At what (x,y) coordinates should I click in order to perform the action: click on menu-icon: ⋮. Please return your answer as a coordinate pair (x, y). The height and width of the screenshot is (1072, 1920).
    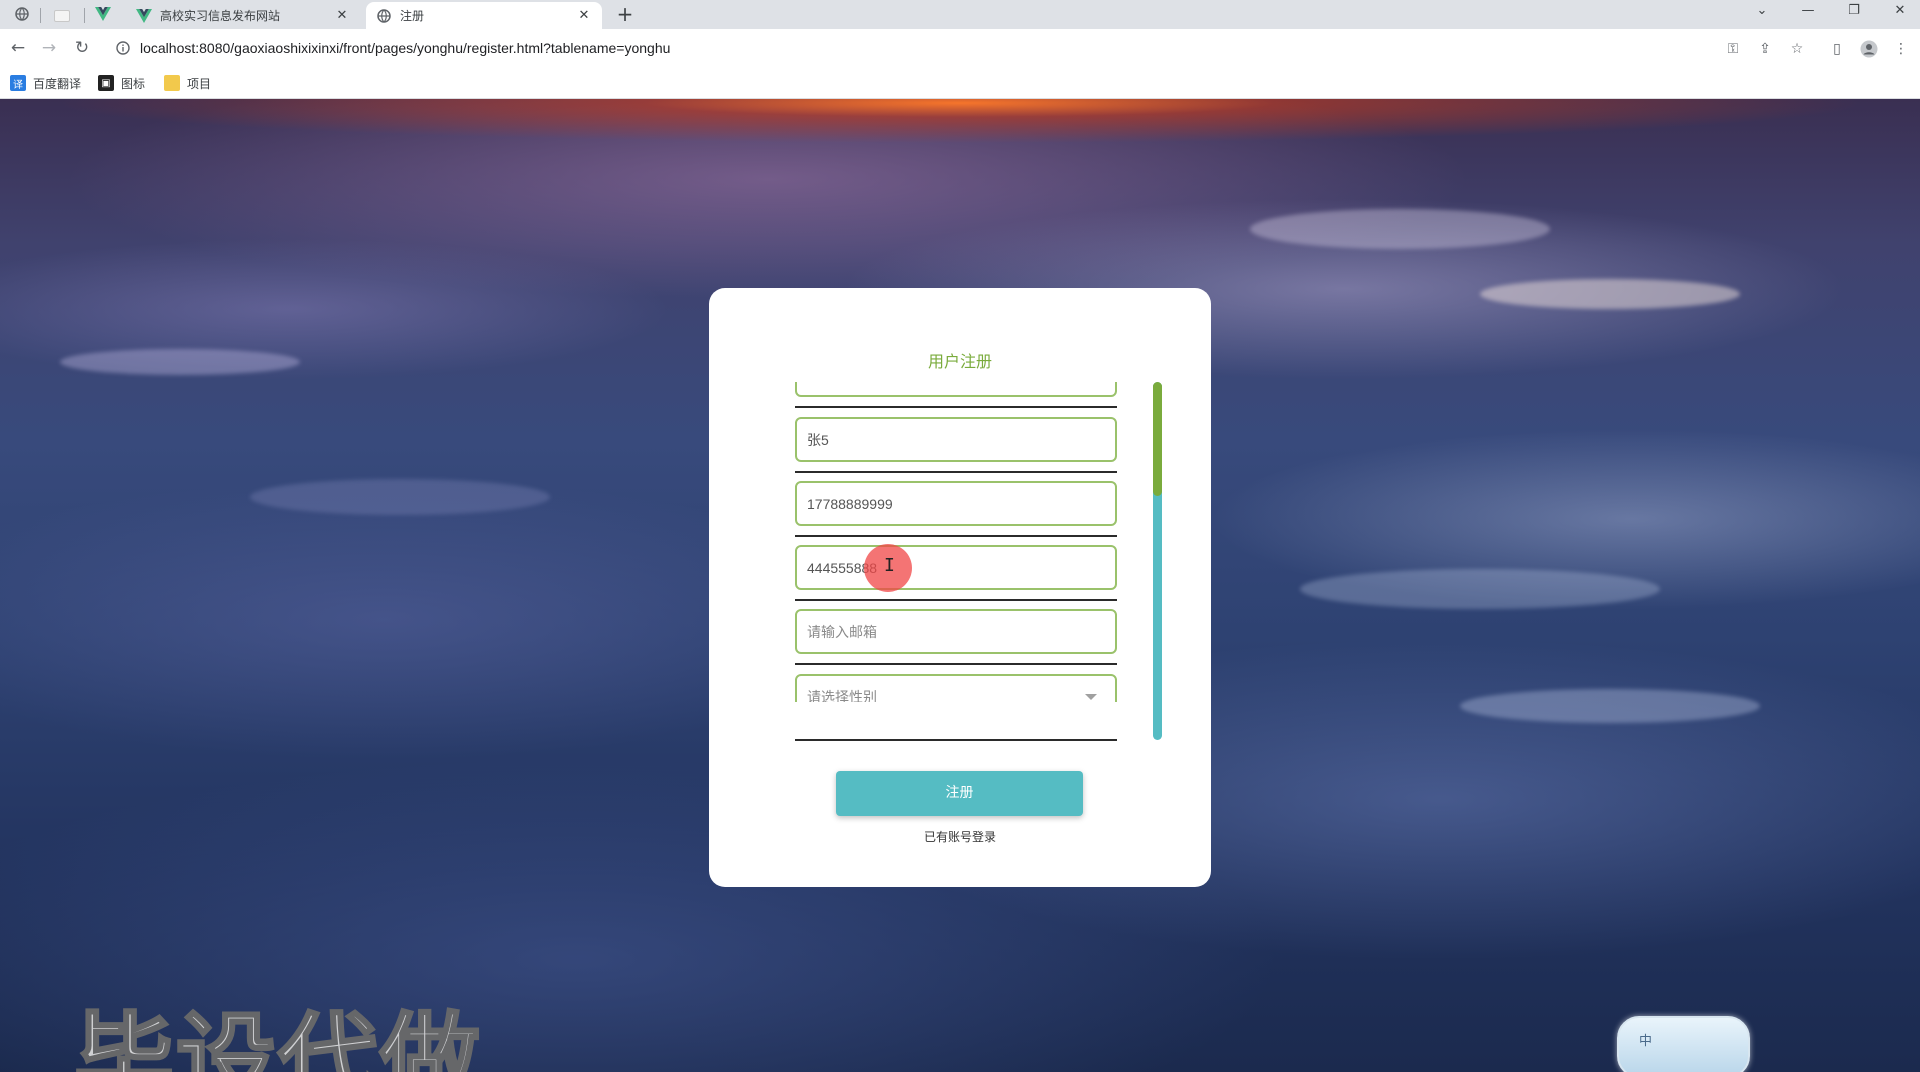
    Looking at the image, I should click on (1901, 49).